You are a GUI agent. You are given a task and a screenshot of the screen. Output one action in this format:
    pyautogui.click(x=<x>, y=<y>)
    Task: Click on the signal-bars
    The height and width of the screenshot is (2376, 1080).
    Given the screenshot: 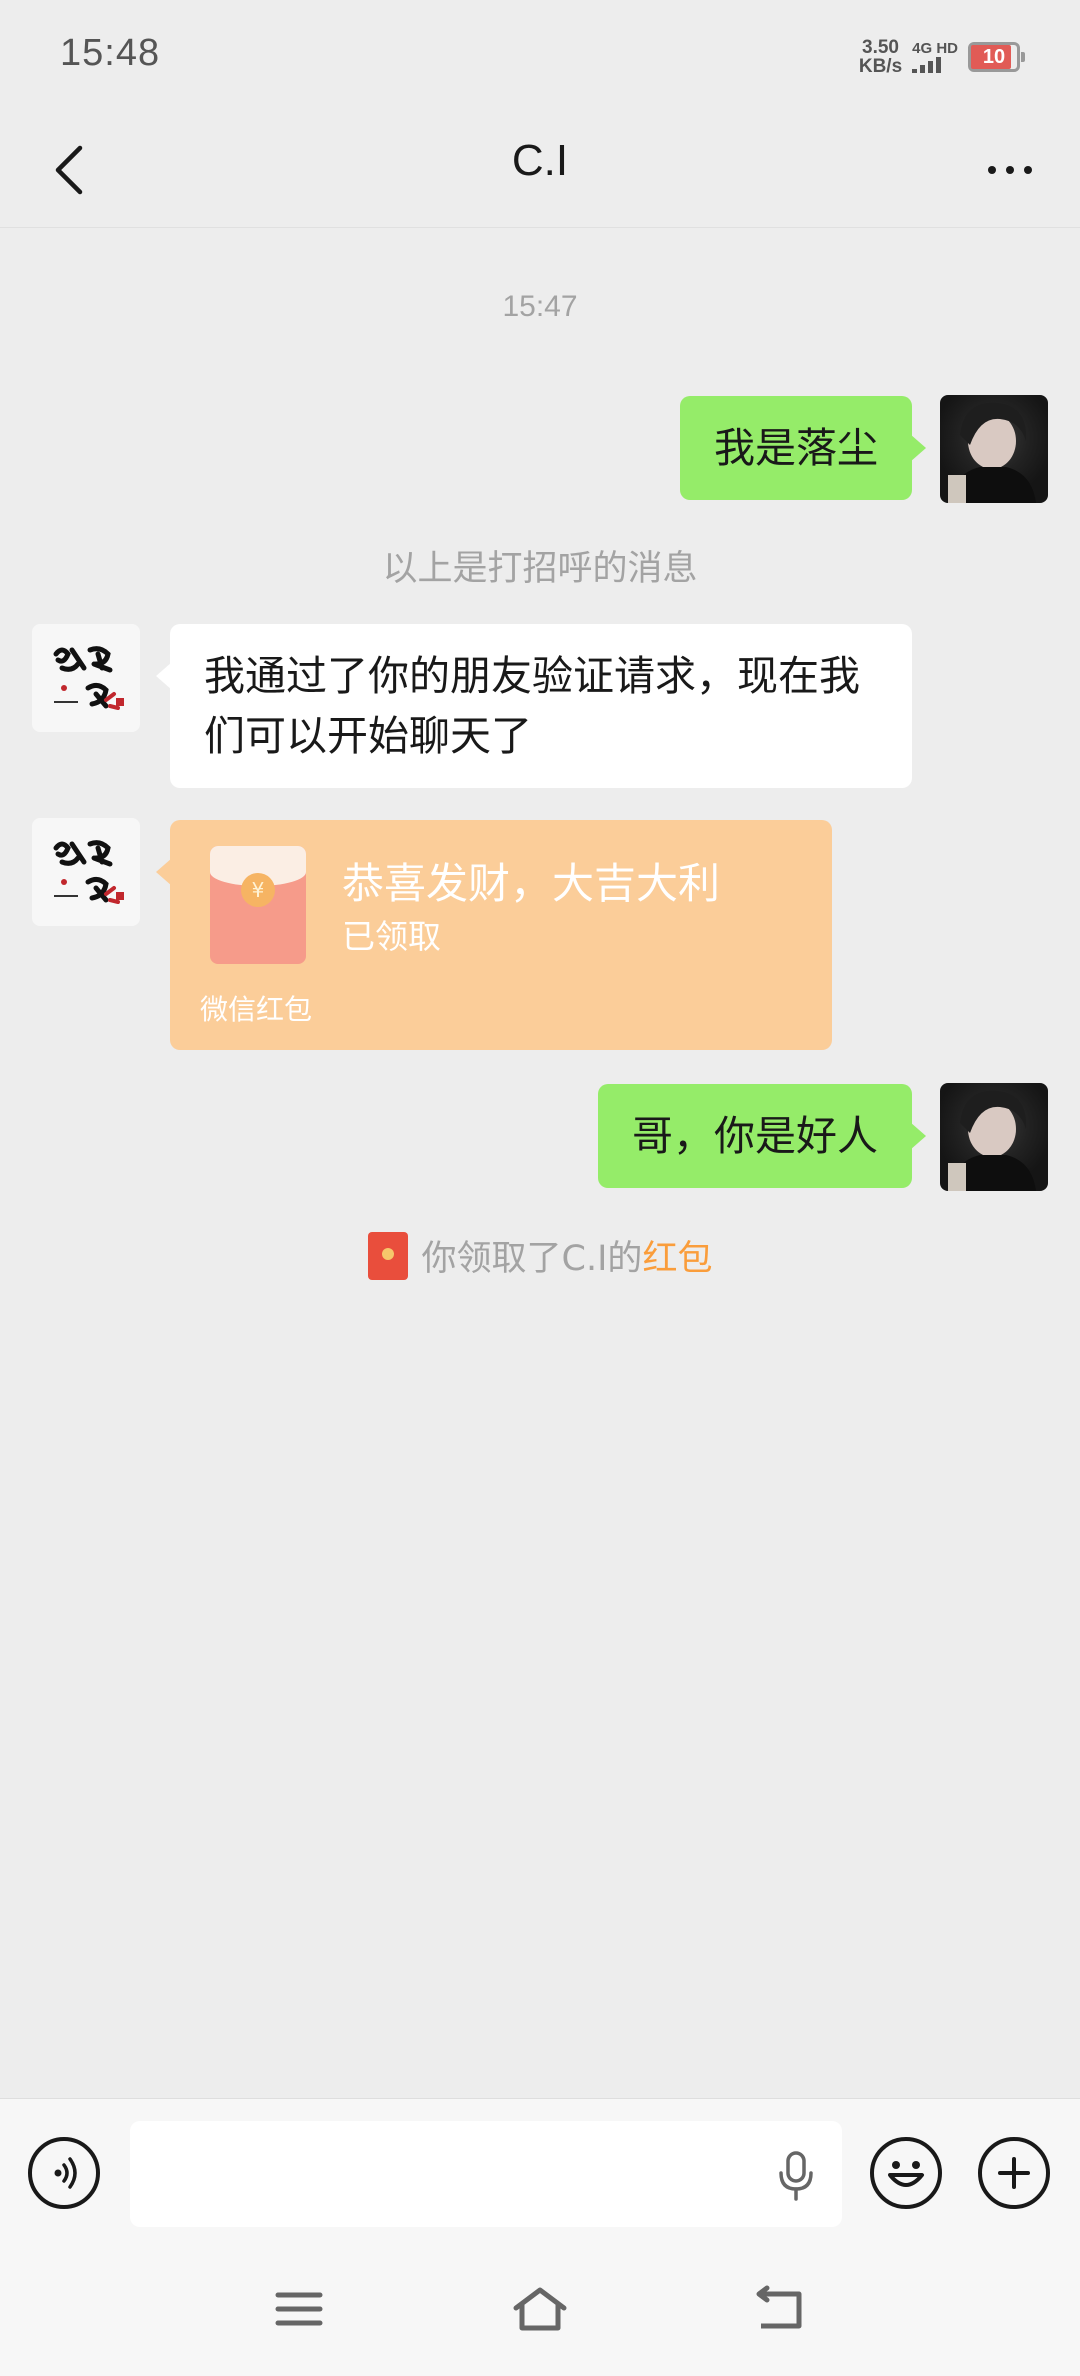 What is the action you would take?
    pyautogui.click(x=927, y=65)
    